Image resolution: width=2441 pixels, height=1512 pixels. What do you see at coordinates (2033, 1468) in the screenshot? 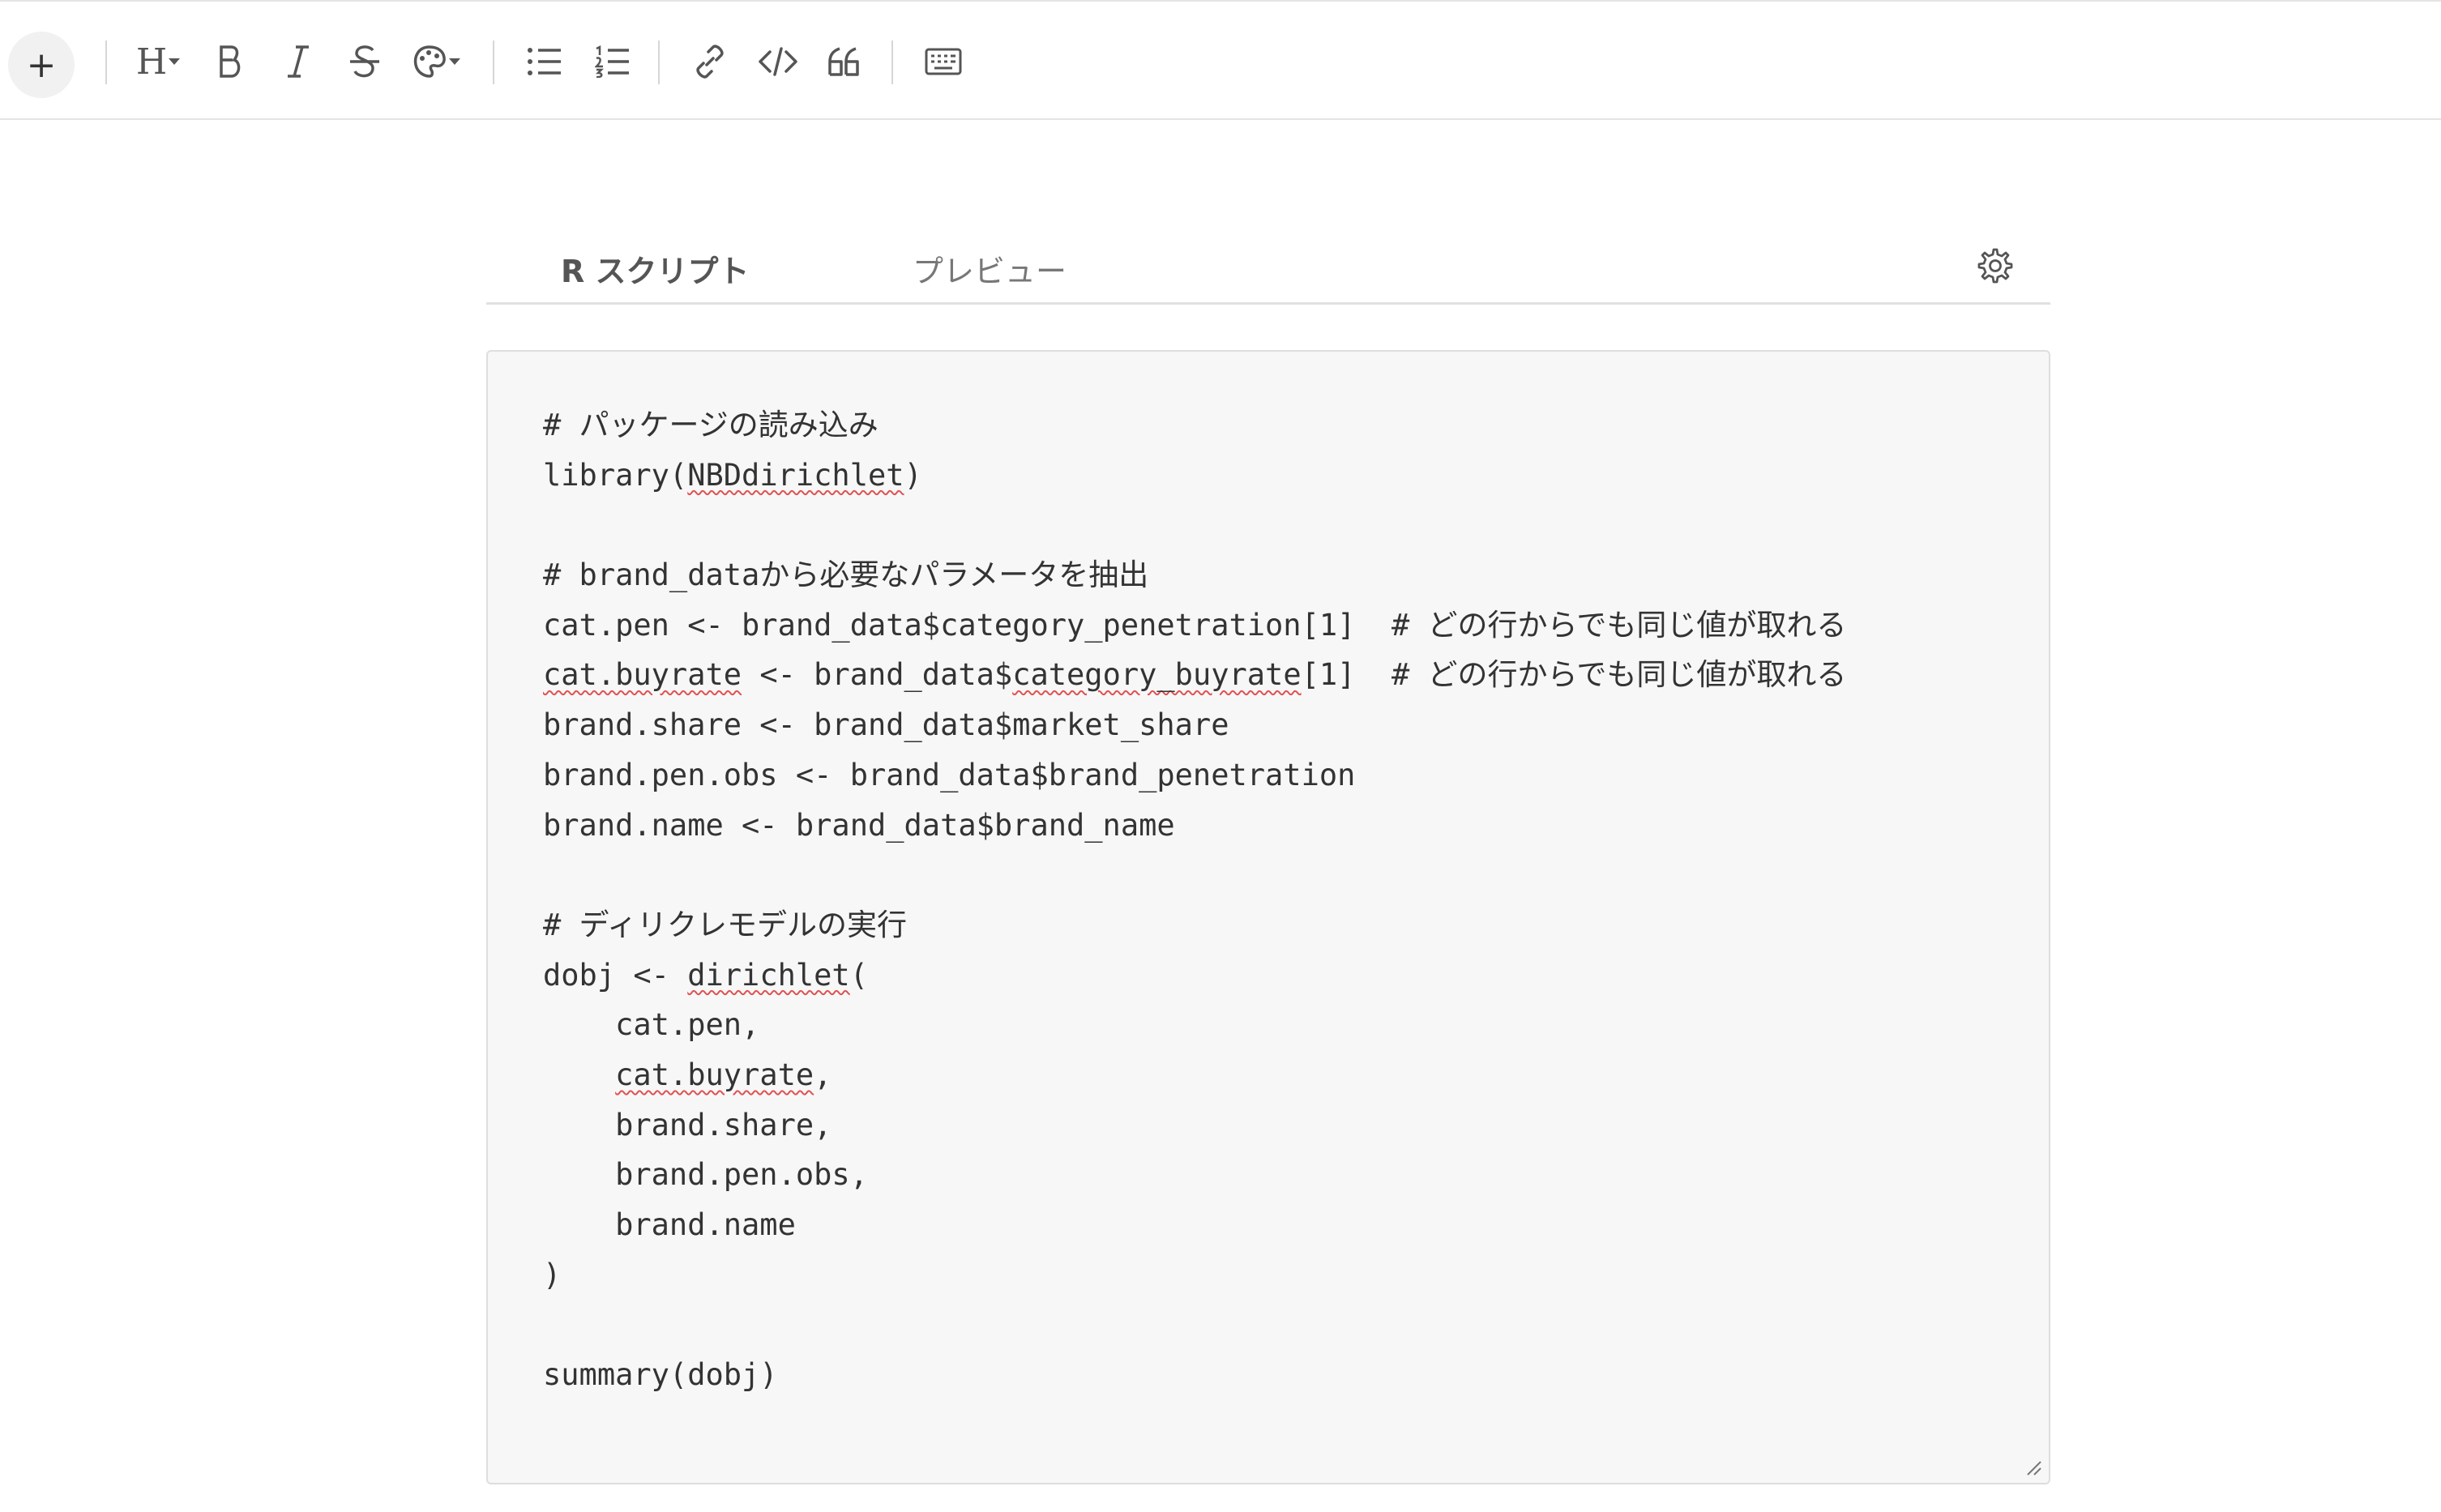
I see `resize-handle-icon` at bounding box center [2033, 1468].